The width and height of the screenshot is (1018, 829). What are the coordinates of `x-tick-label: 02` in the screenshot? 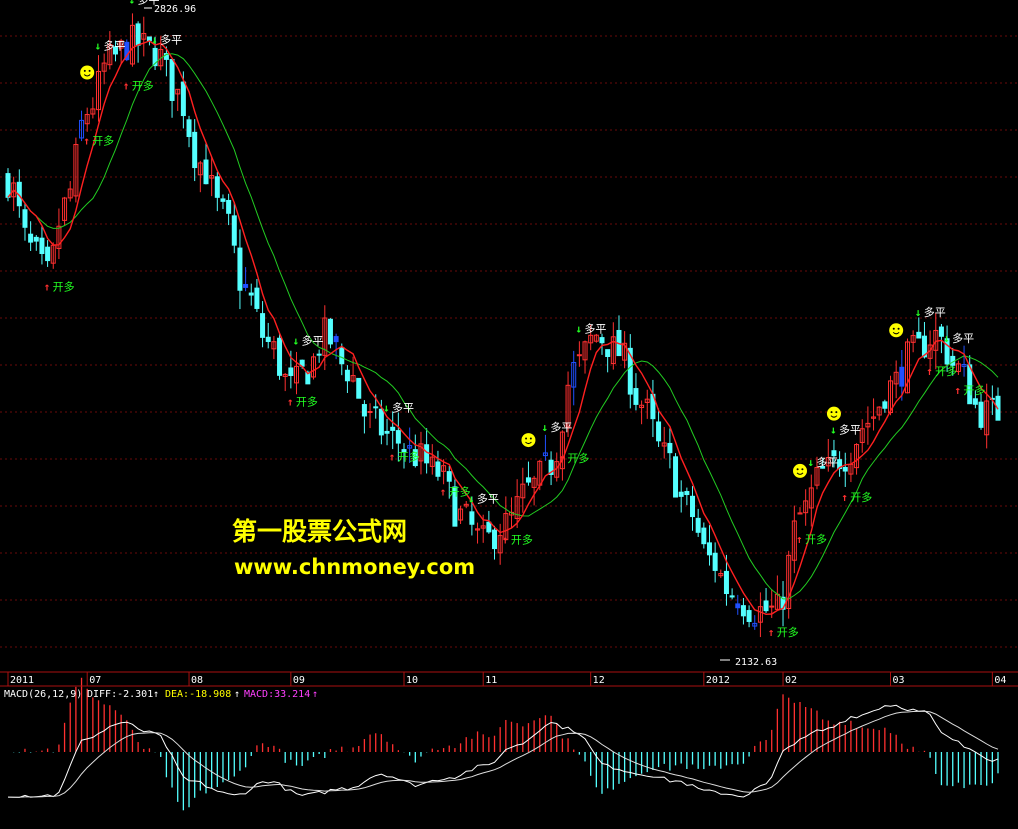 It's located at (791, 680).